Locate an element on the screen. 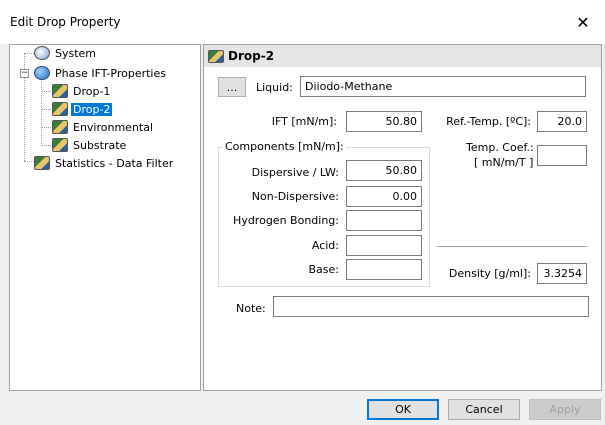 This screenshot has height=425, width=605. temp-coef-unit-label: [ mN/m/T ] is located at coordinates (504, 162).